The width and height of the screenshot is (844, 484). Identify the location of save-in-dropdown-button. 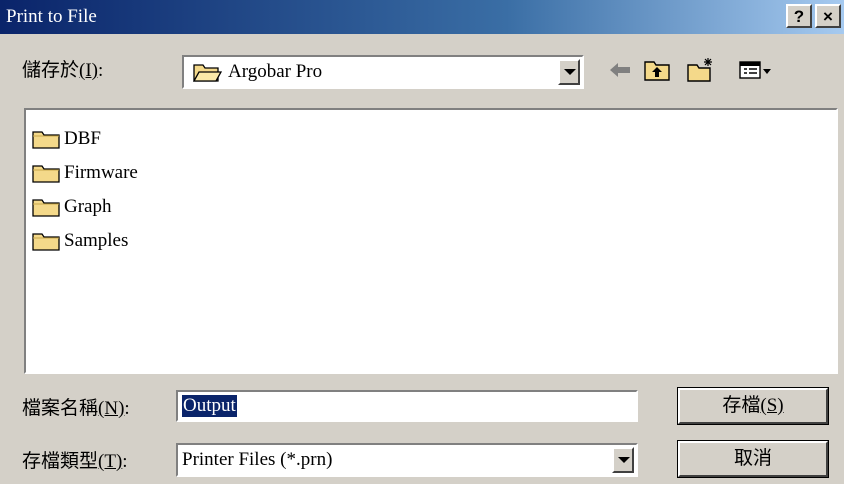
(569, 72).